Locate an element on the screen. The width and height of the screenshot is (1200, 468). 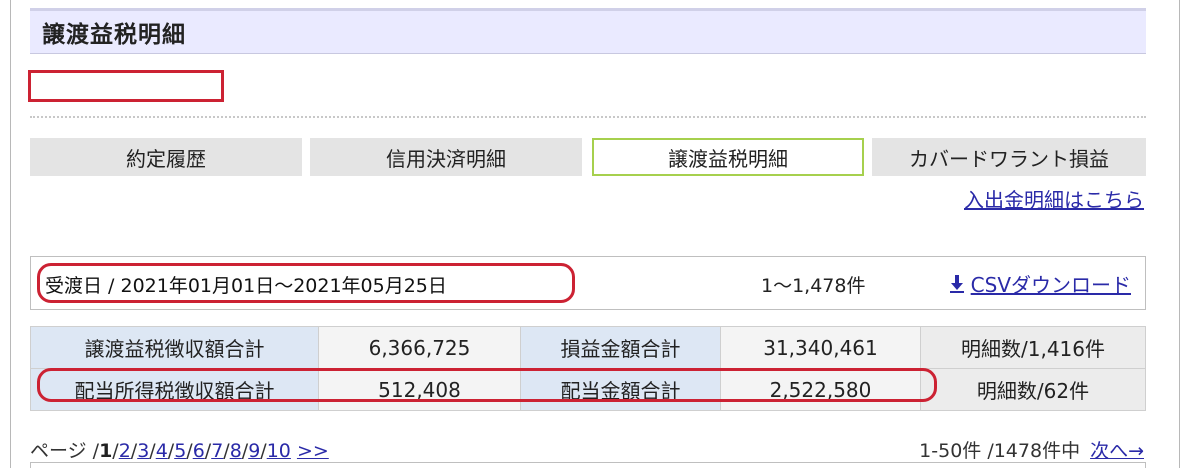
period-highlight-oval is located at coordinates (306, 283).